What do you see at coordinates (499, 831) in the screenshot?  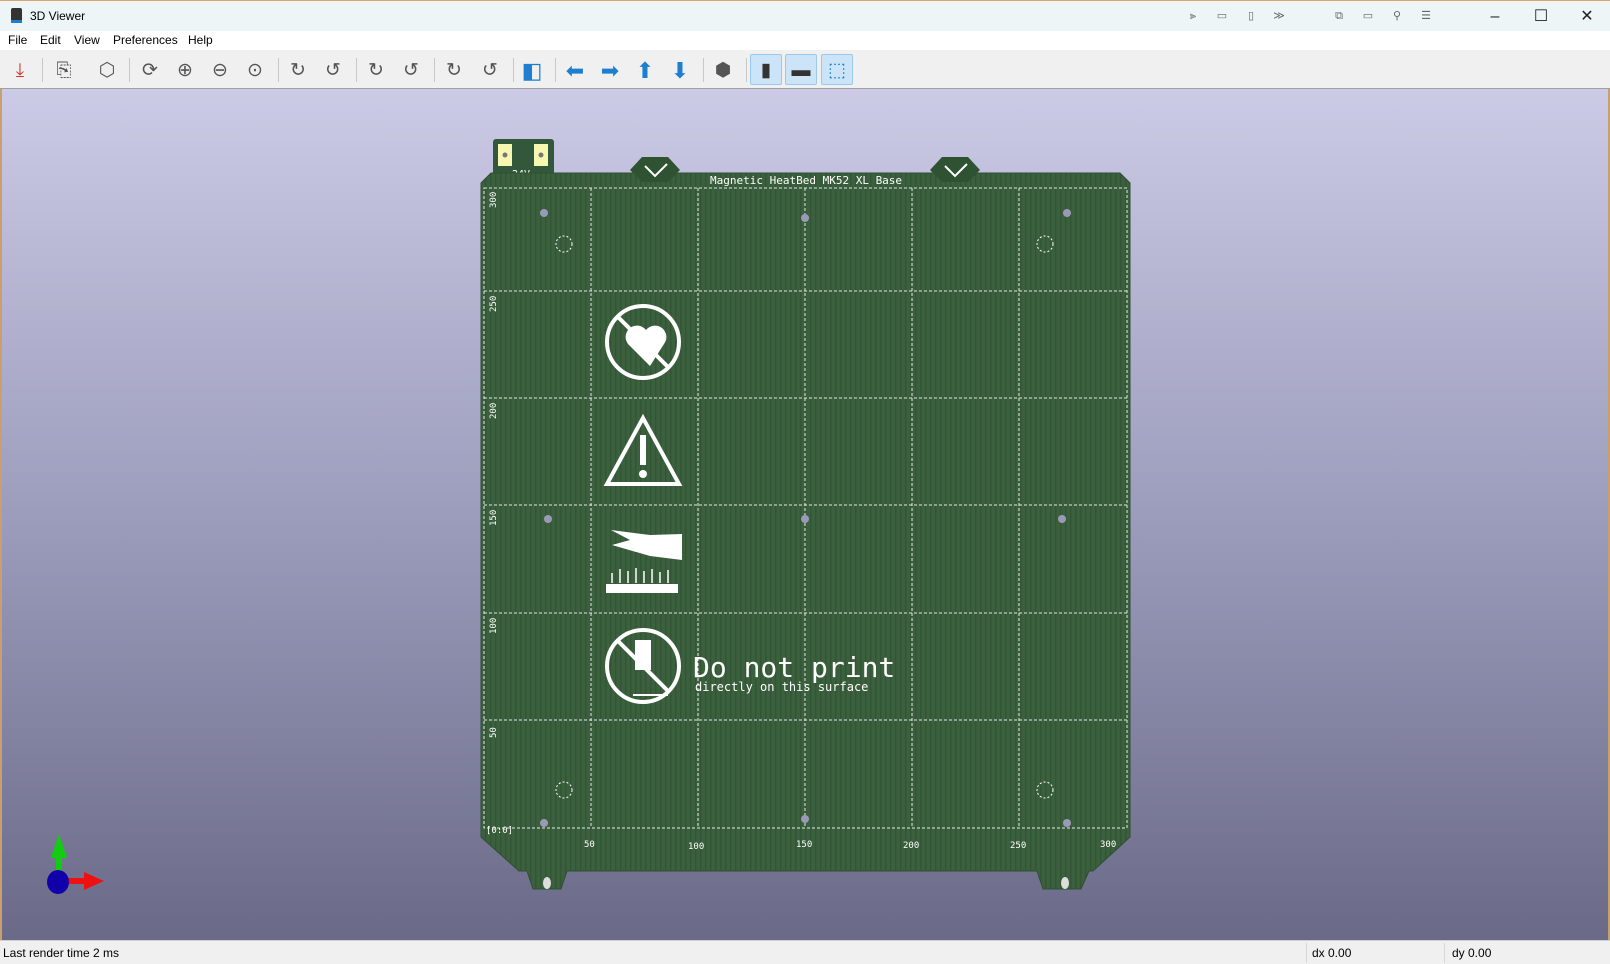 I see `svg-text: [0:0]` at bounding box center [499, 831].